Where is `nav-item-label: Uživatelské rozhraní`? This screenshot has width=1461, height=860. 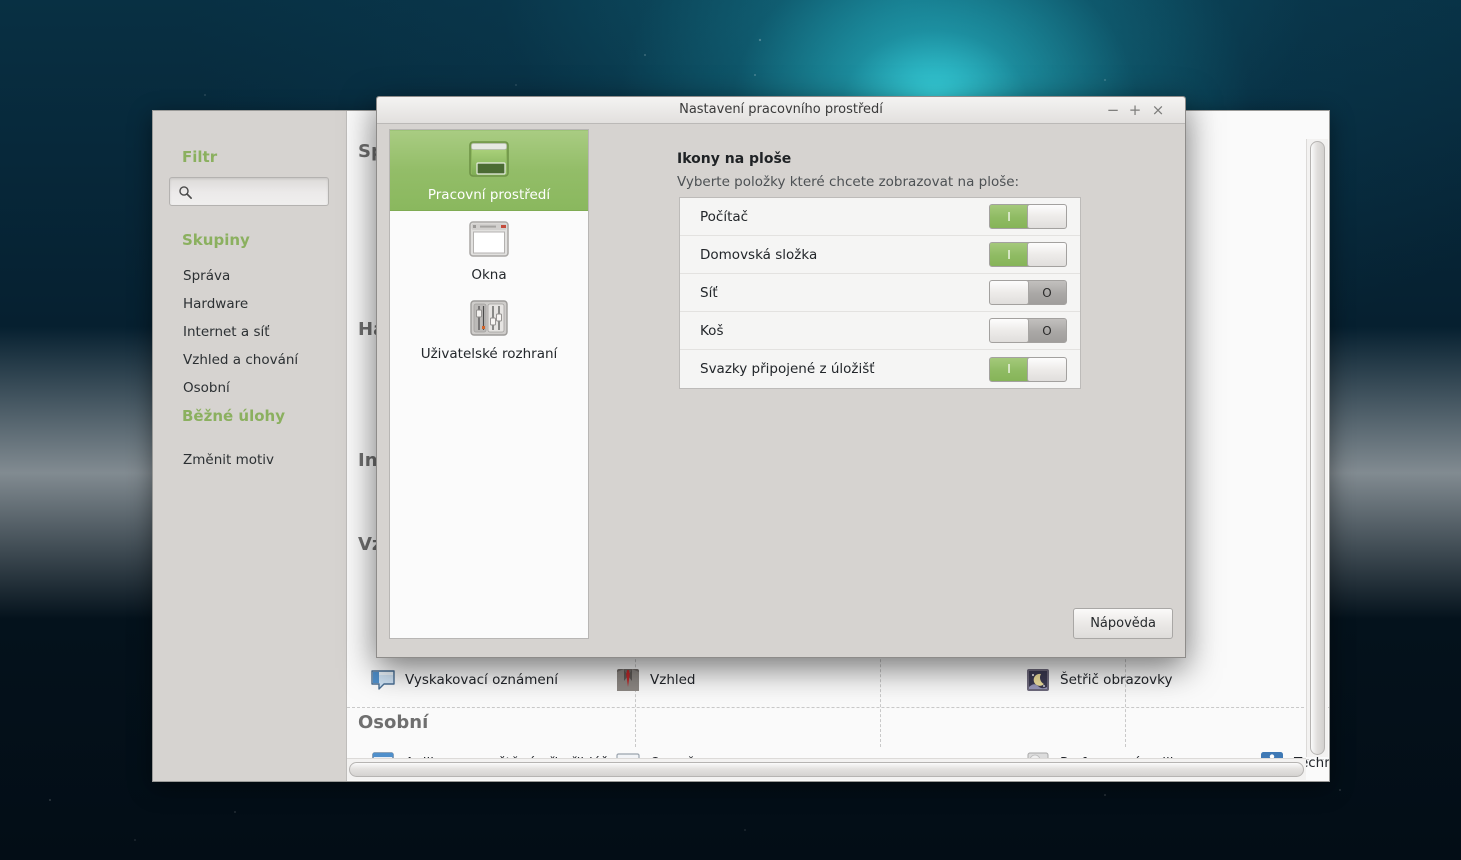
nav-item-label: Uživatelské rozhraní is located at coordinates (489, 354).